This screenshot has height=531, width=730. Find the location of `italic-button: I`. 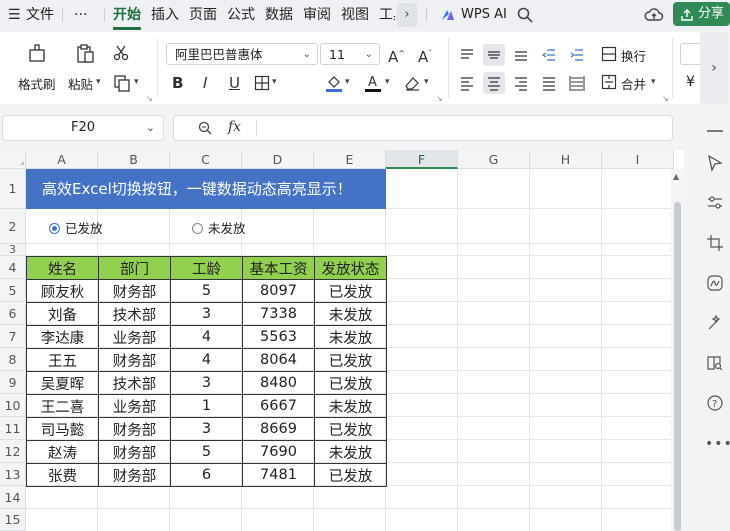

italic-button: I is located at coordinates (205, 83).